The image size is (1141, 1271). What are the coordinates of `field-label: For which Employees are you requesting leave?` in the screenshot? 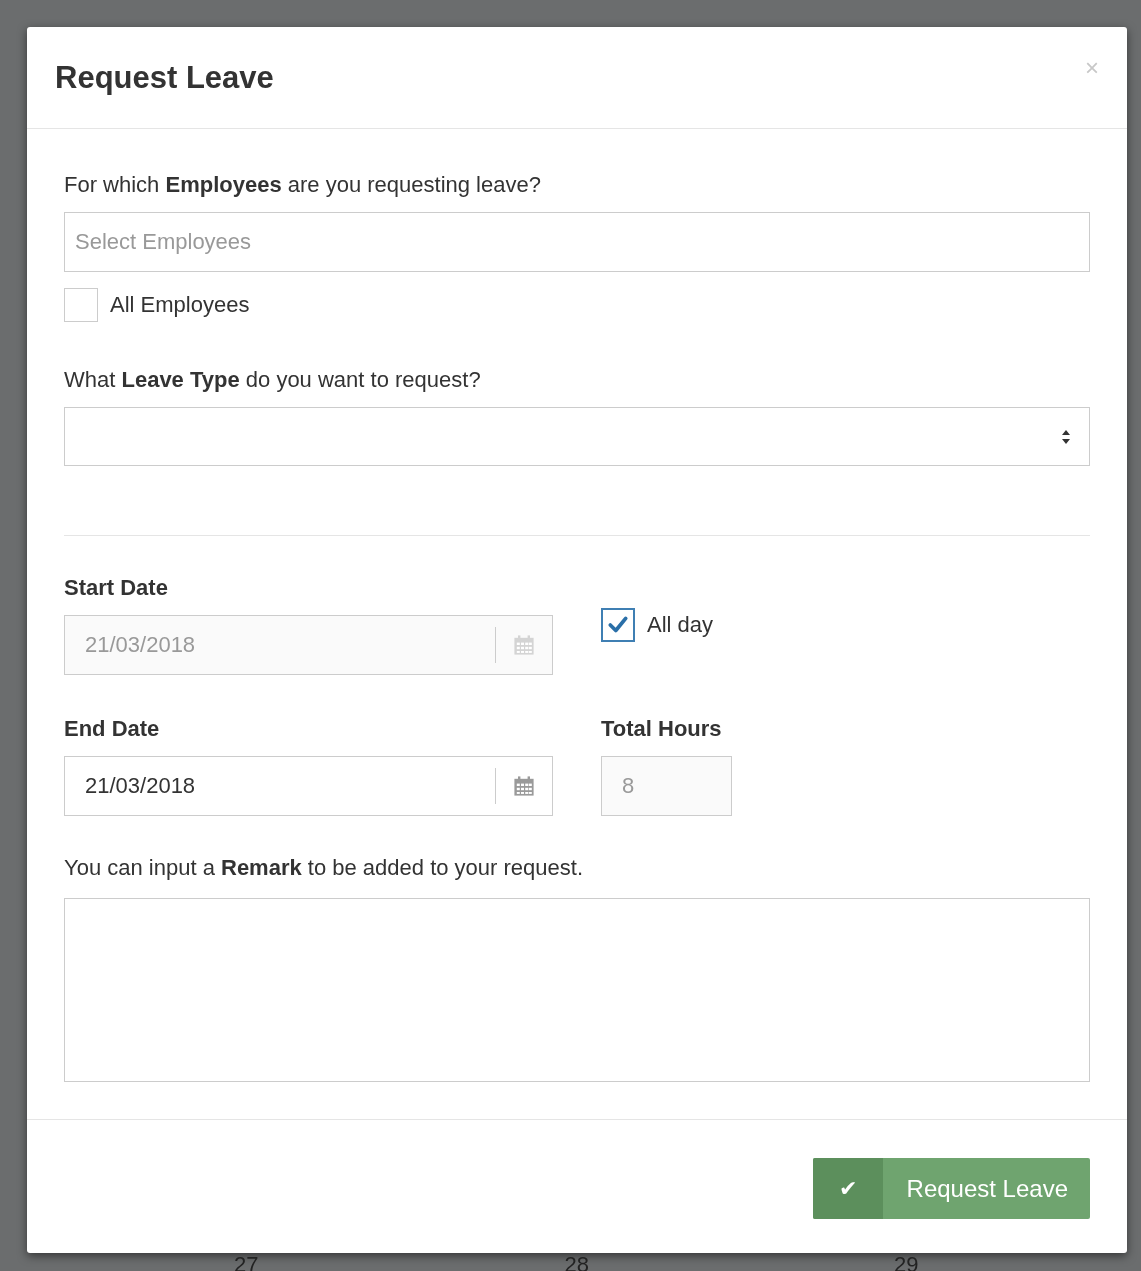 It's located at (303, 185).